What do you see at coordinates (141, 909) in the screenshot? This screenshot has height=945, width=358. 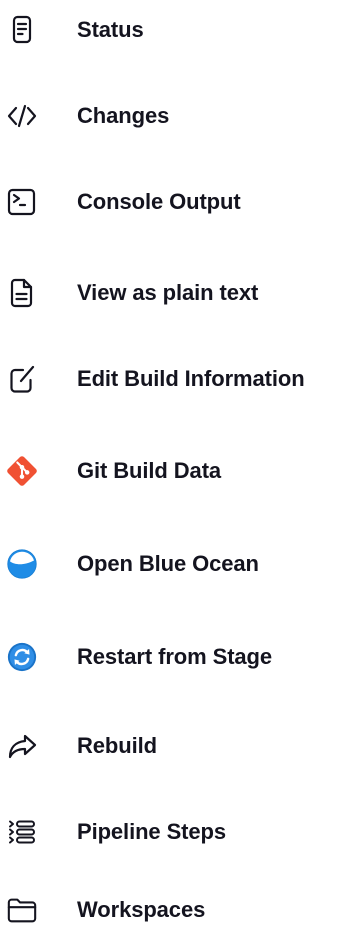 I see `task-label: Workspaces` at bounding box center [141, 909].